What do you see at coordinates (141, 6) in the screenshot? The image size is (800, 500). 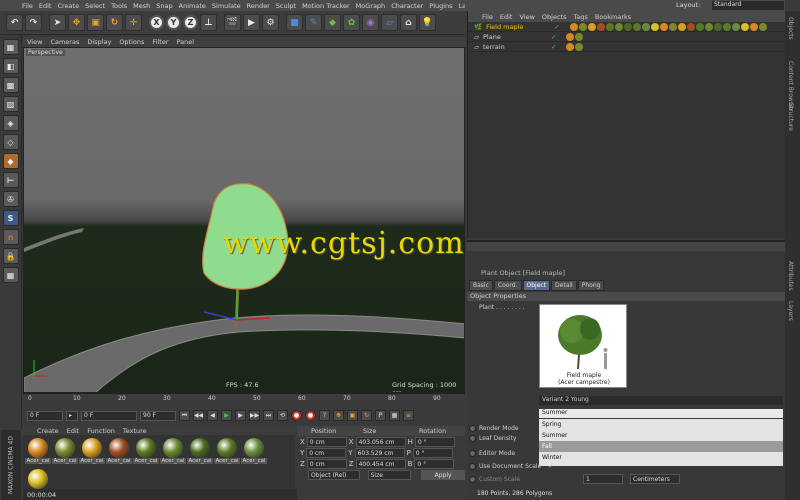 I see `menu-mesh: Mesh` at bounding box center [141, 6].